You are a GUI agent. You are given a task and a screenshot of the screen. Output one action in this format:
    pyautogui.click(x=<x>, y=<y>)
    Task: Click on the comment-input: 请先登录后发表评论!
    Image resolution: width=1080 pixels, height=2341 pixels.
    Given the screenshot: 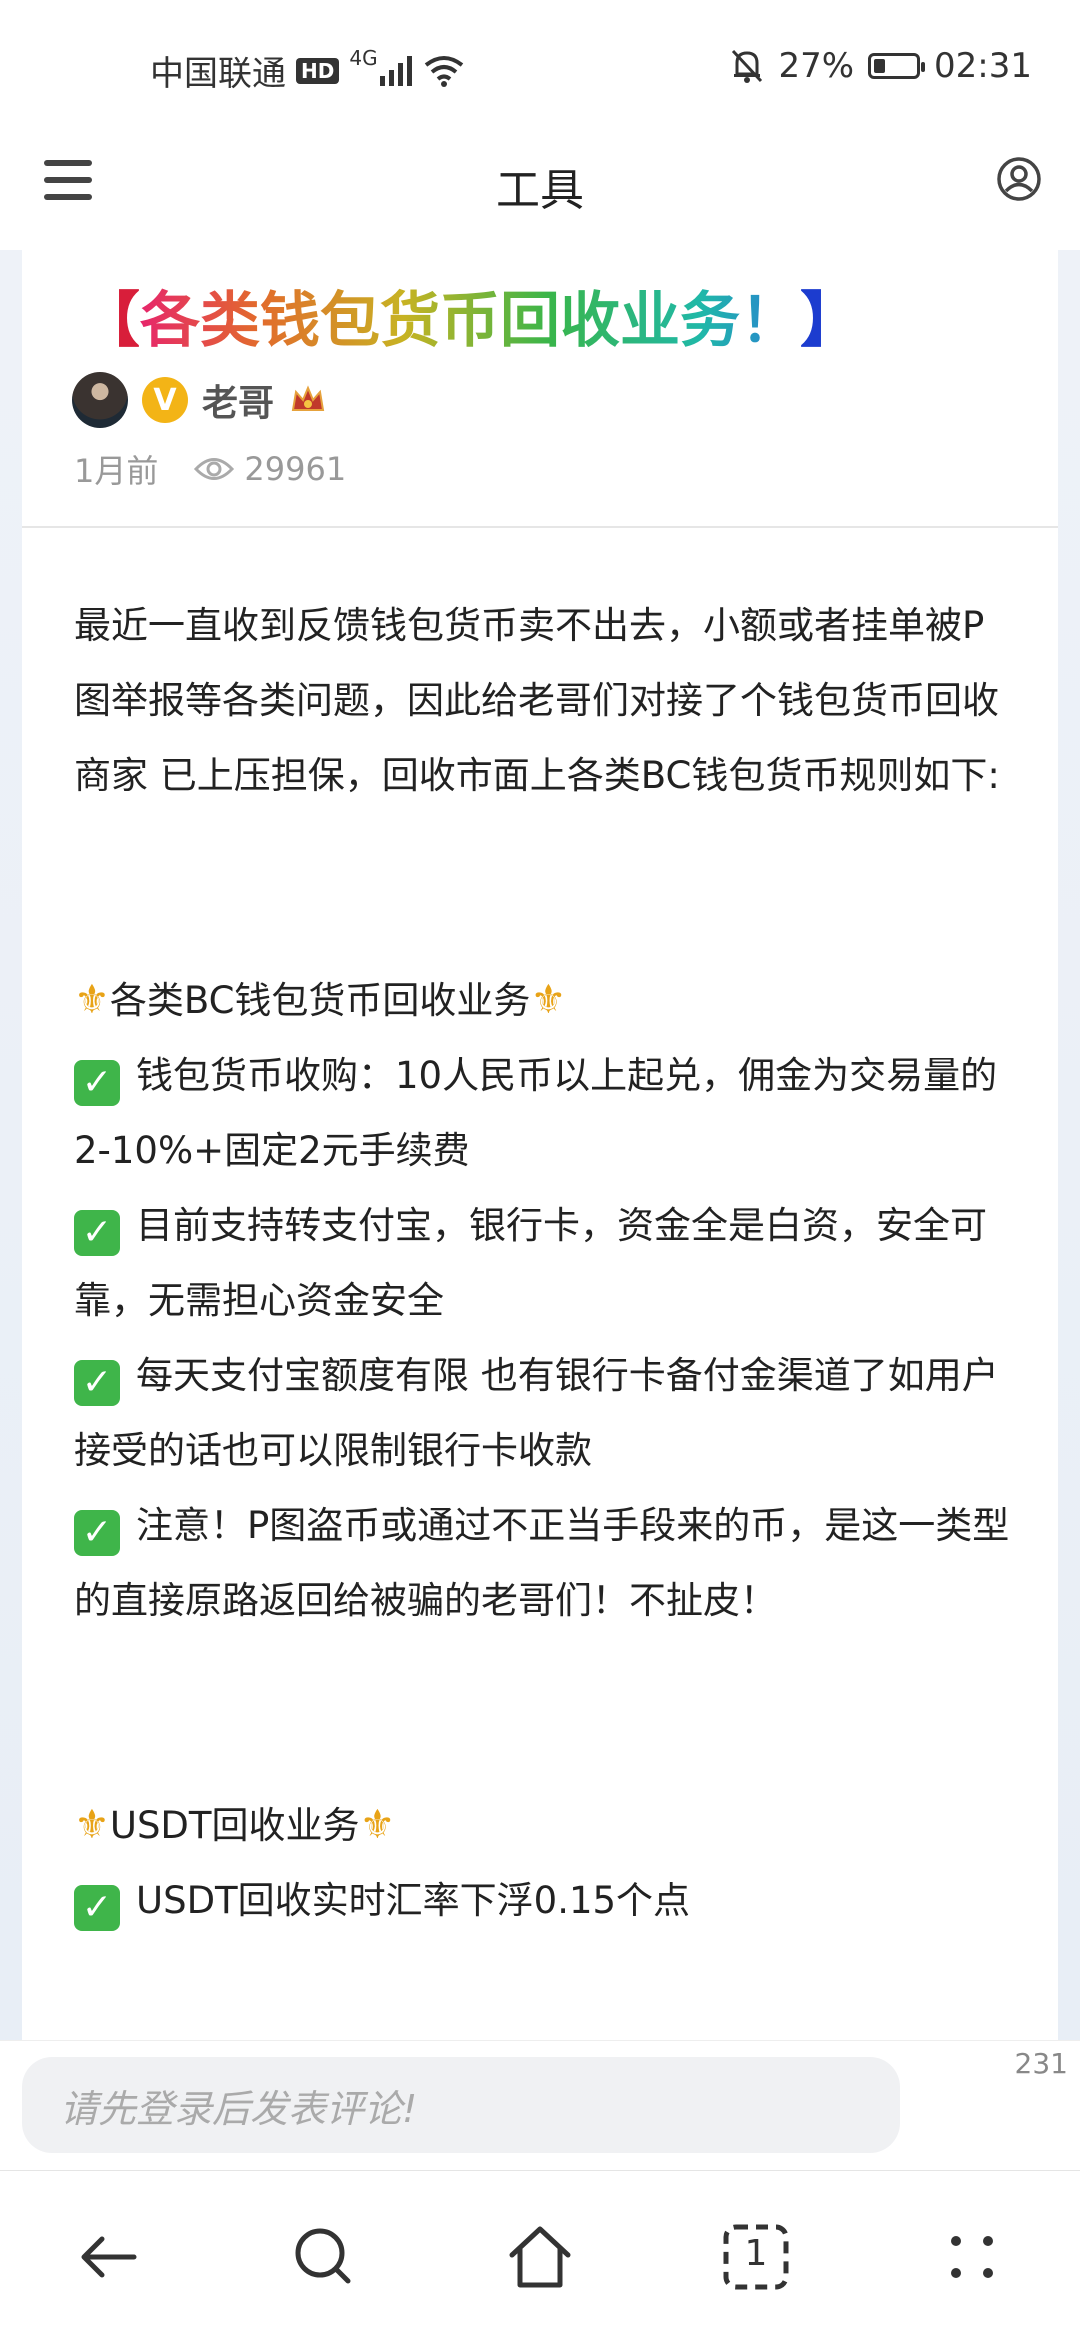 What is the action you would take?
    pyautogui.click(x=461, y=2105)
    